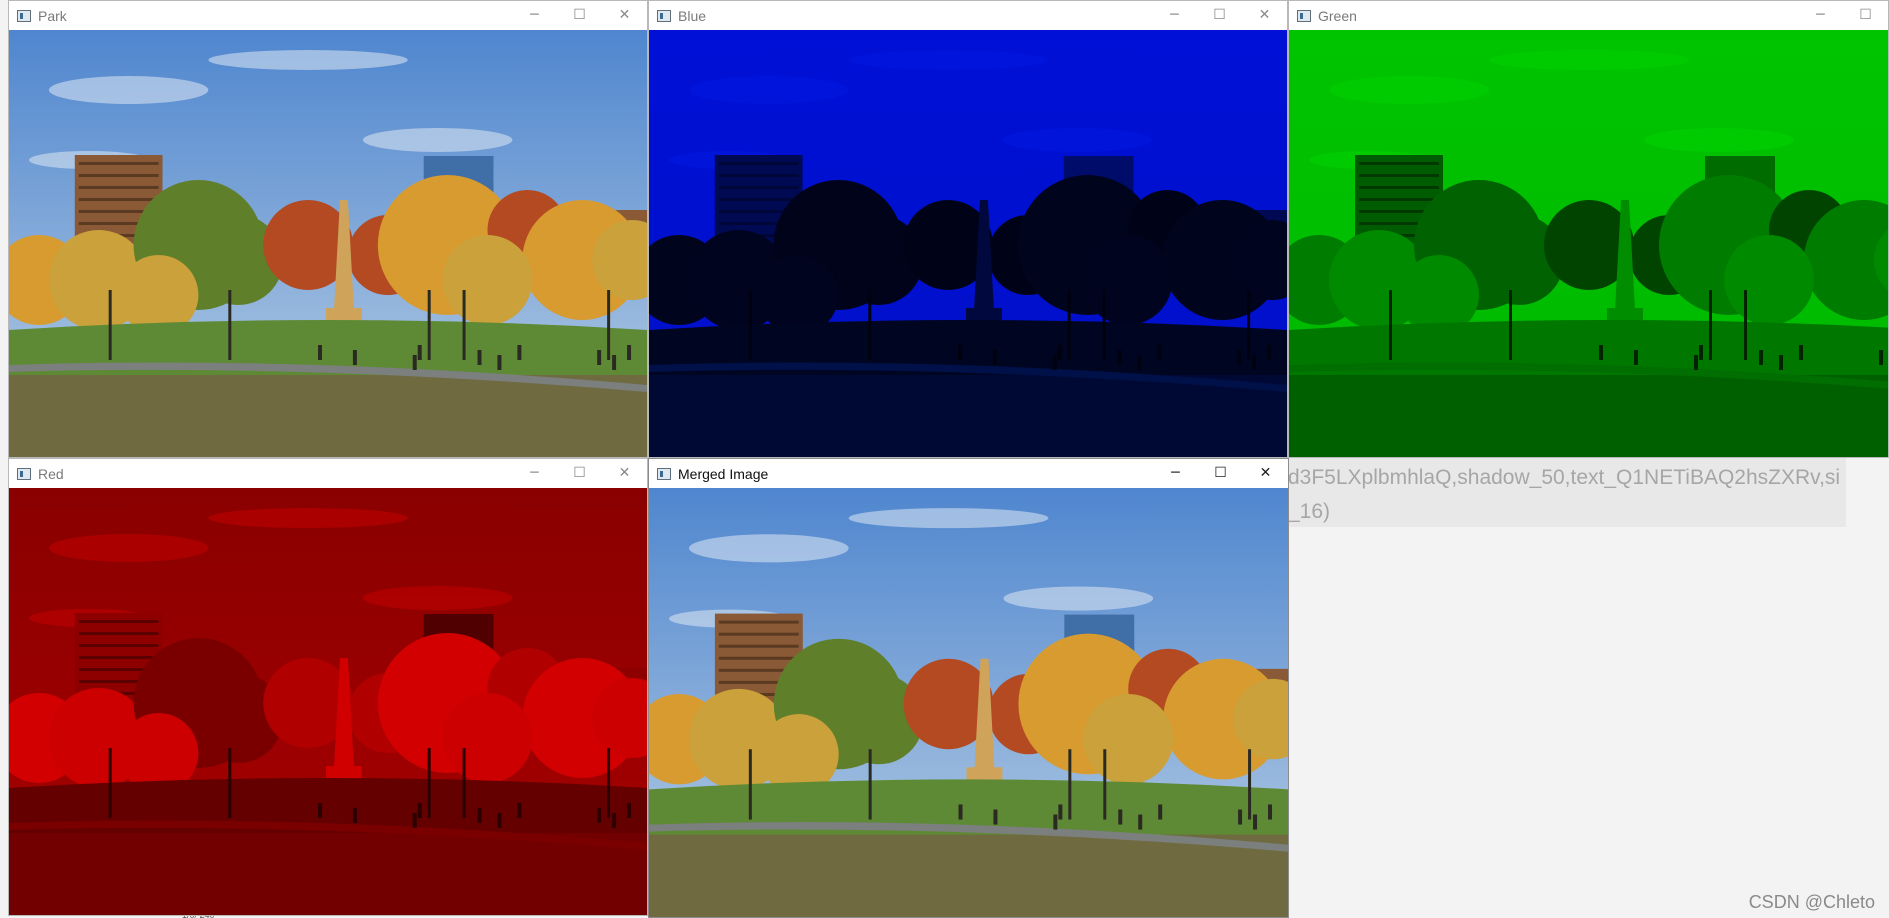  What do you see at coordinates (1588, 15) in the screenshot?
I see `window-titlebar: Green ─ ☐` at bounding box center [1588, 15].